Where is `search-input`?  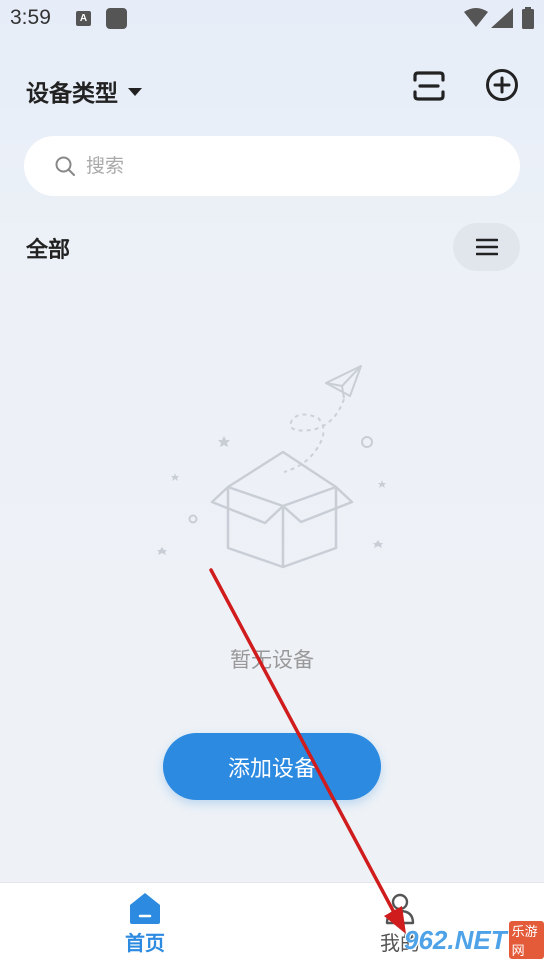 search-input is located at coordinates (286, 166).